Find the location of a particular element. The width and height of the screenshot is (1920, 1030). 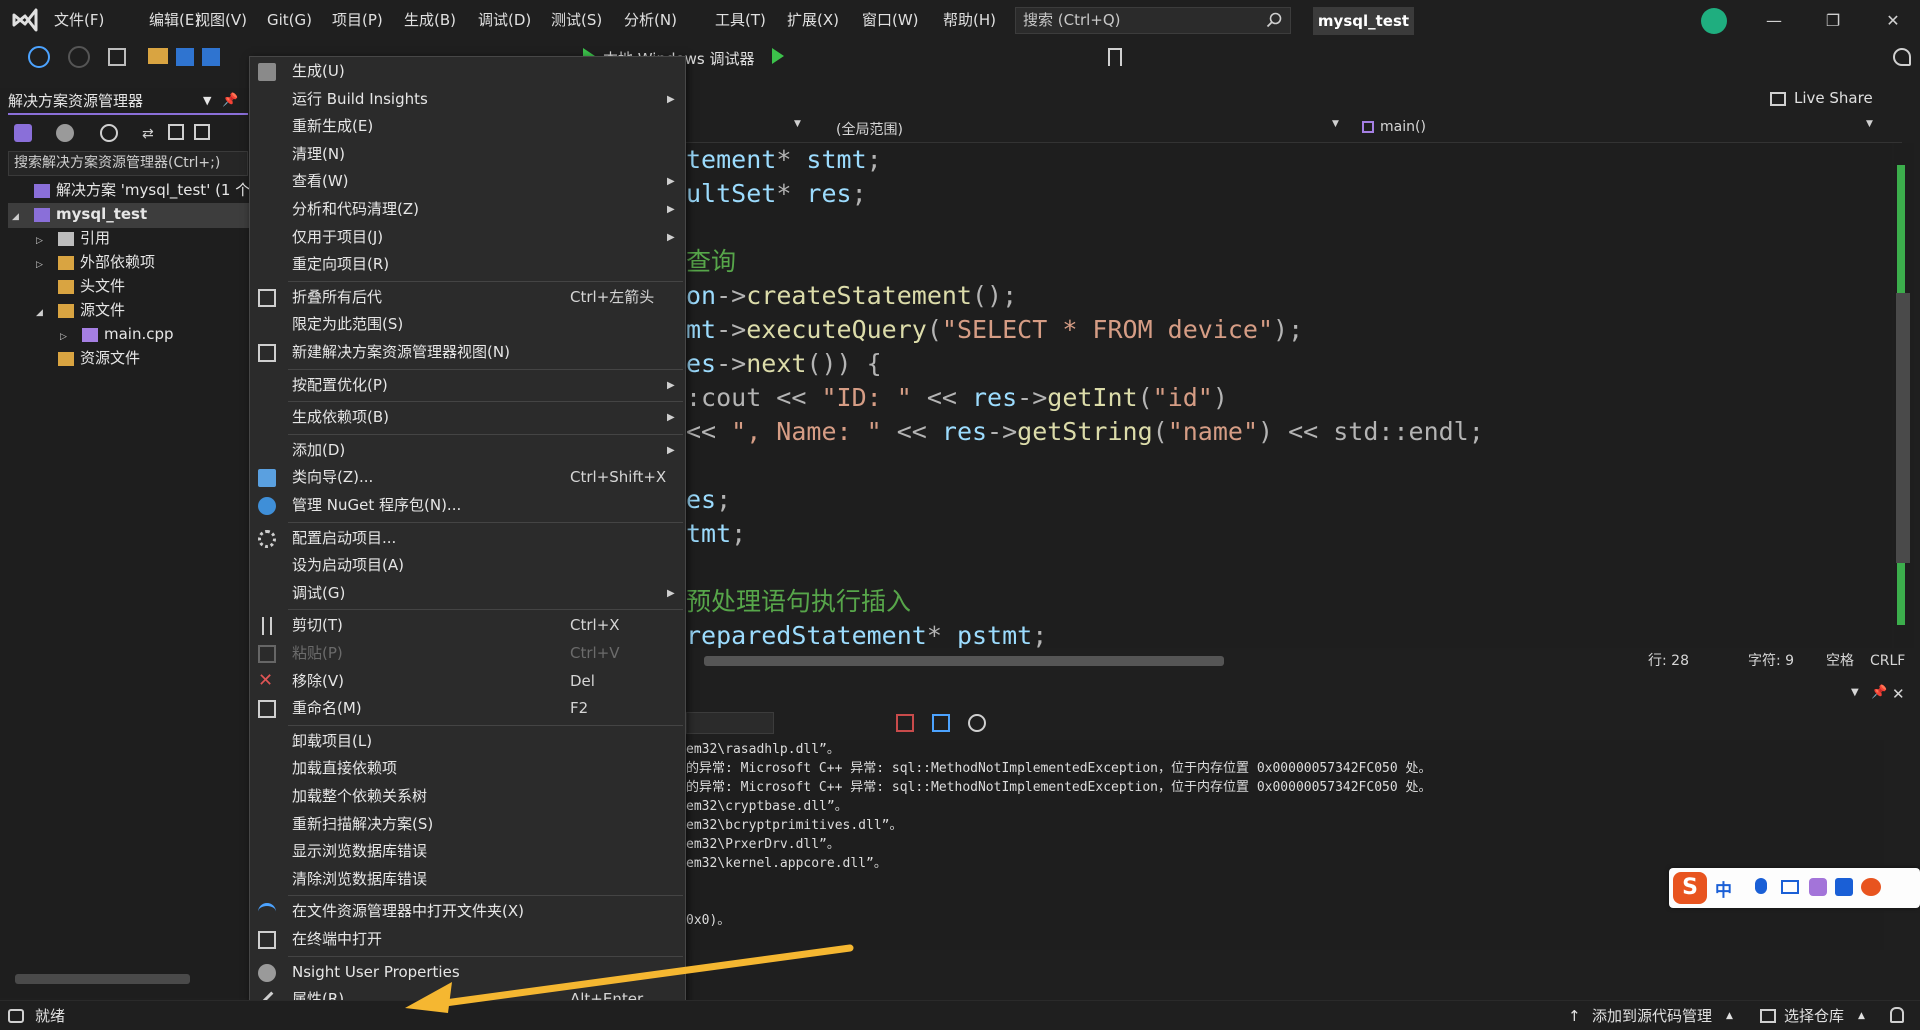

menu-item: 在文件资源管理器中打开文件夹(X) is located at coordinates (467, 911).